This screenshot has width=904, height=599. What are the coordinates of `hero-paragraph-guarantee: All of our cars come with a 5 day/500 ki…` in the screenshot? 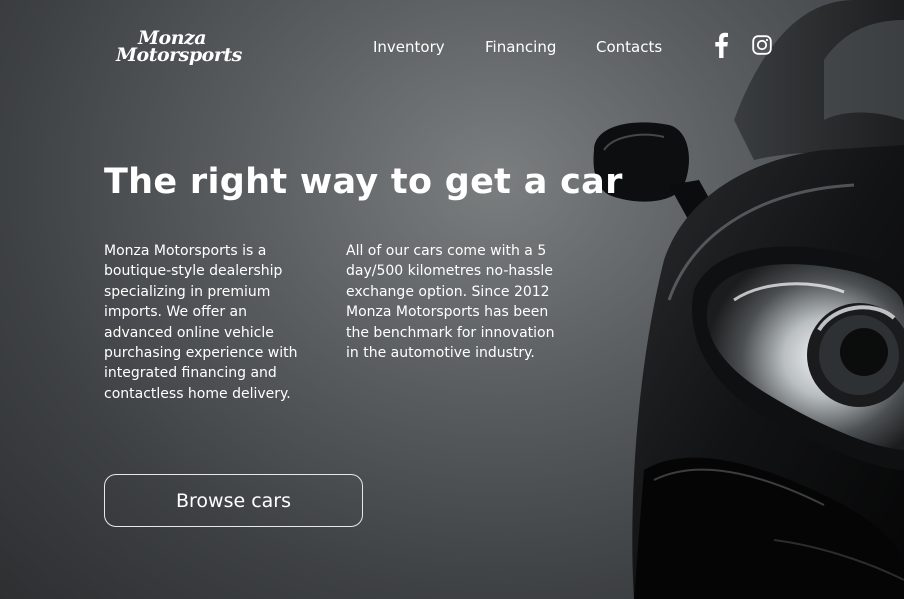 It's located at (450, 302).